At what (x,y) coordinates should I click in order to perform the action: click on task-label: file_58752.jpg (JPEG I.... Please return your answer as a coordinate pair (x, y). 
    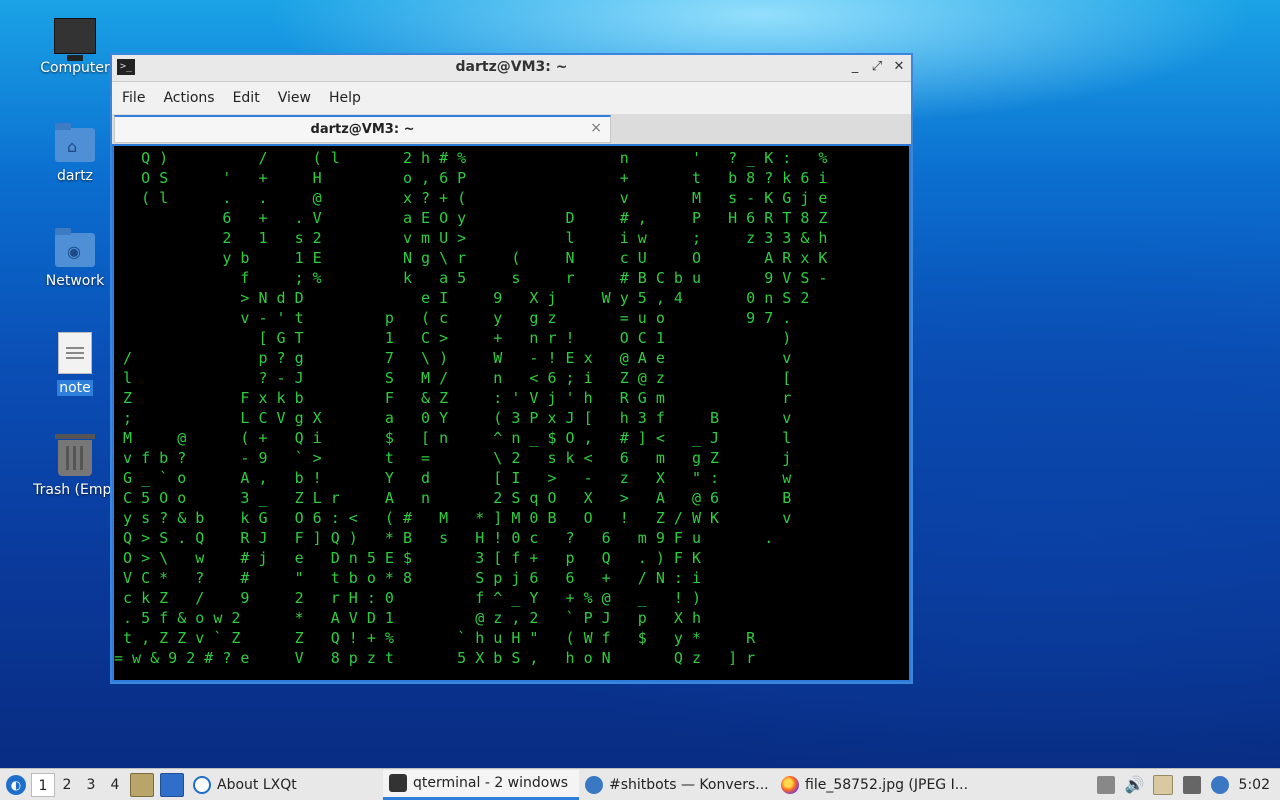
    Looking at the image, I should click on (887, 784).